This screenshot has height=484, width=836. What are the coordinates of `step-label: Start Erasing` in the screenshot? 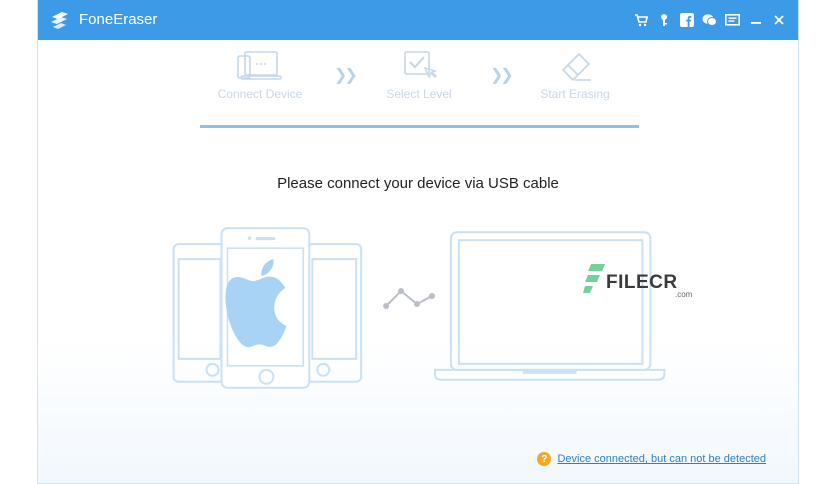 It's located at (575, 94).